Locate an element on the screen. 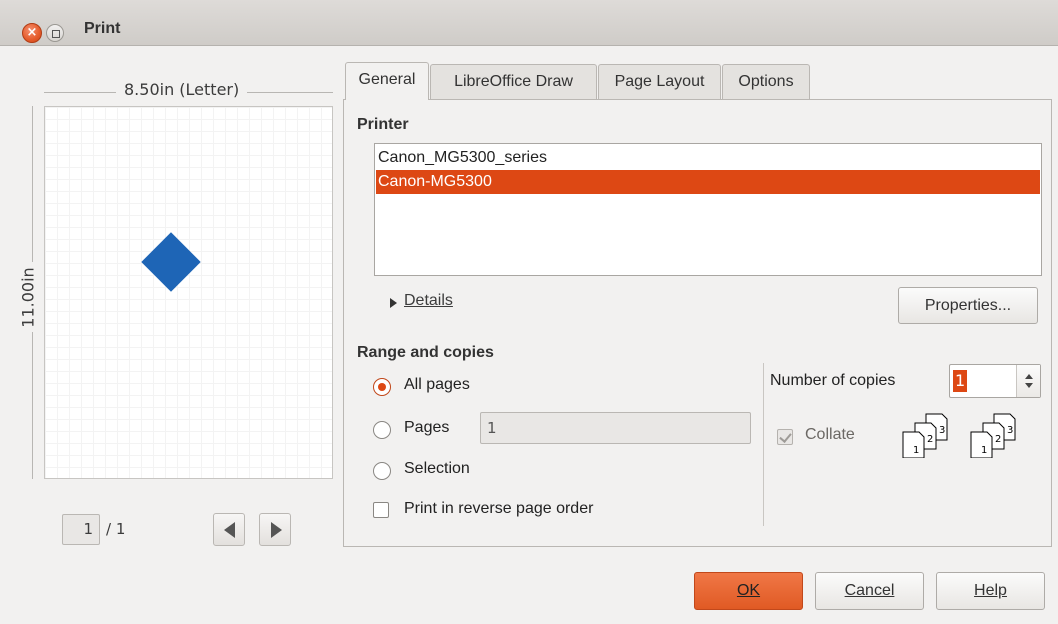 The width and height of the screenshot is (1058, 624). total-pages-label: / 1 is located at coordinates (116, 529).